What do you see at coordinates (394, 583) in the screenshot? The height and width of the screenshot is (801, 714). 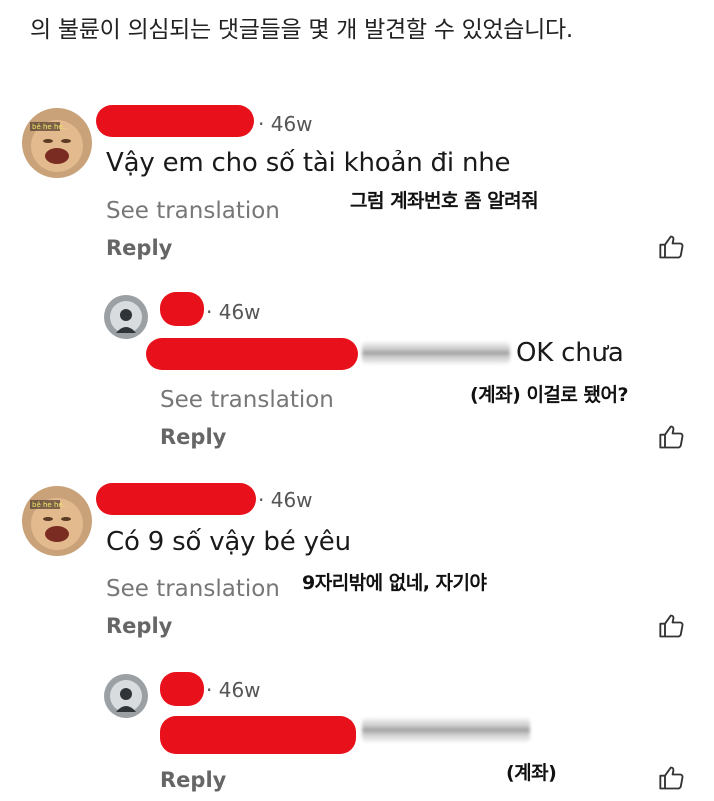 I see `translation-annotation: 9자리밖에 없네, 자기야` at bounding box center [394, 583].